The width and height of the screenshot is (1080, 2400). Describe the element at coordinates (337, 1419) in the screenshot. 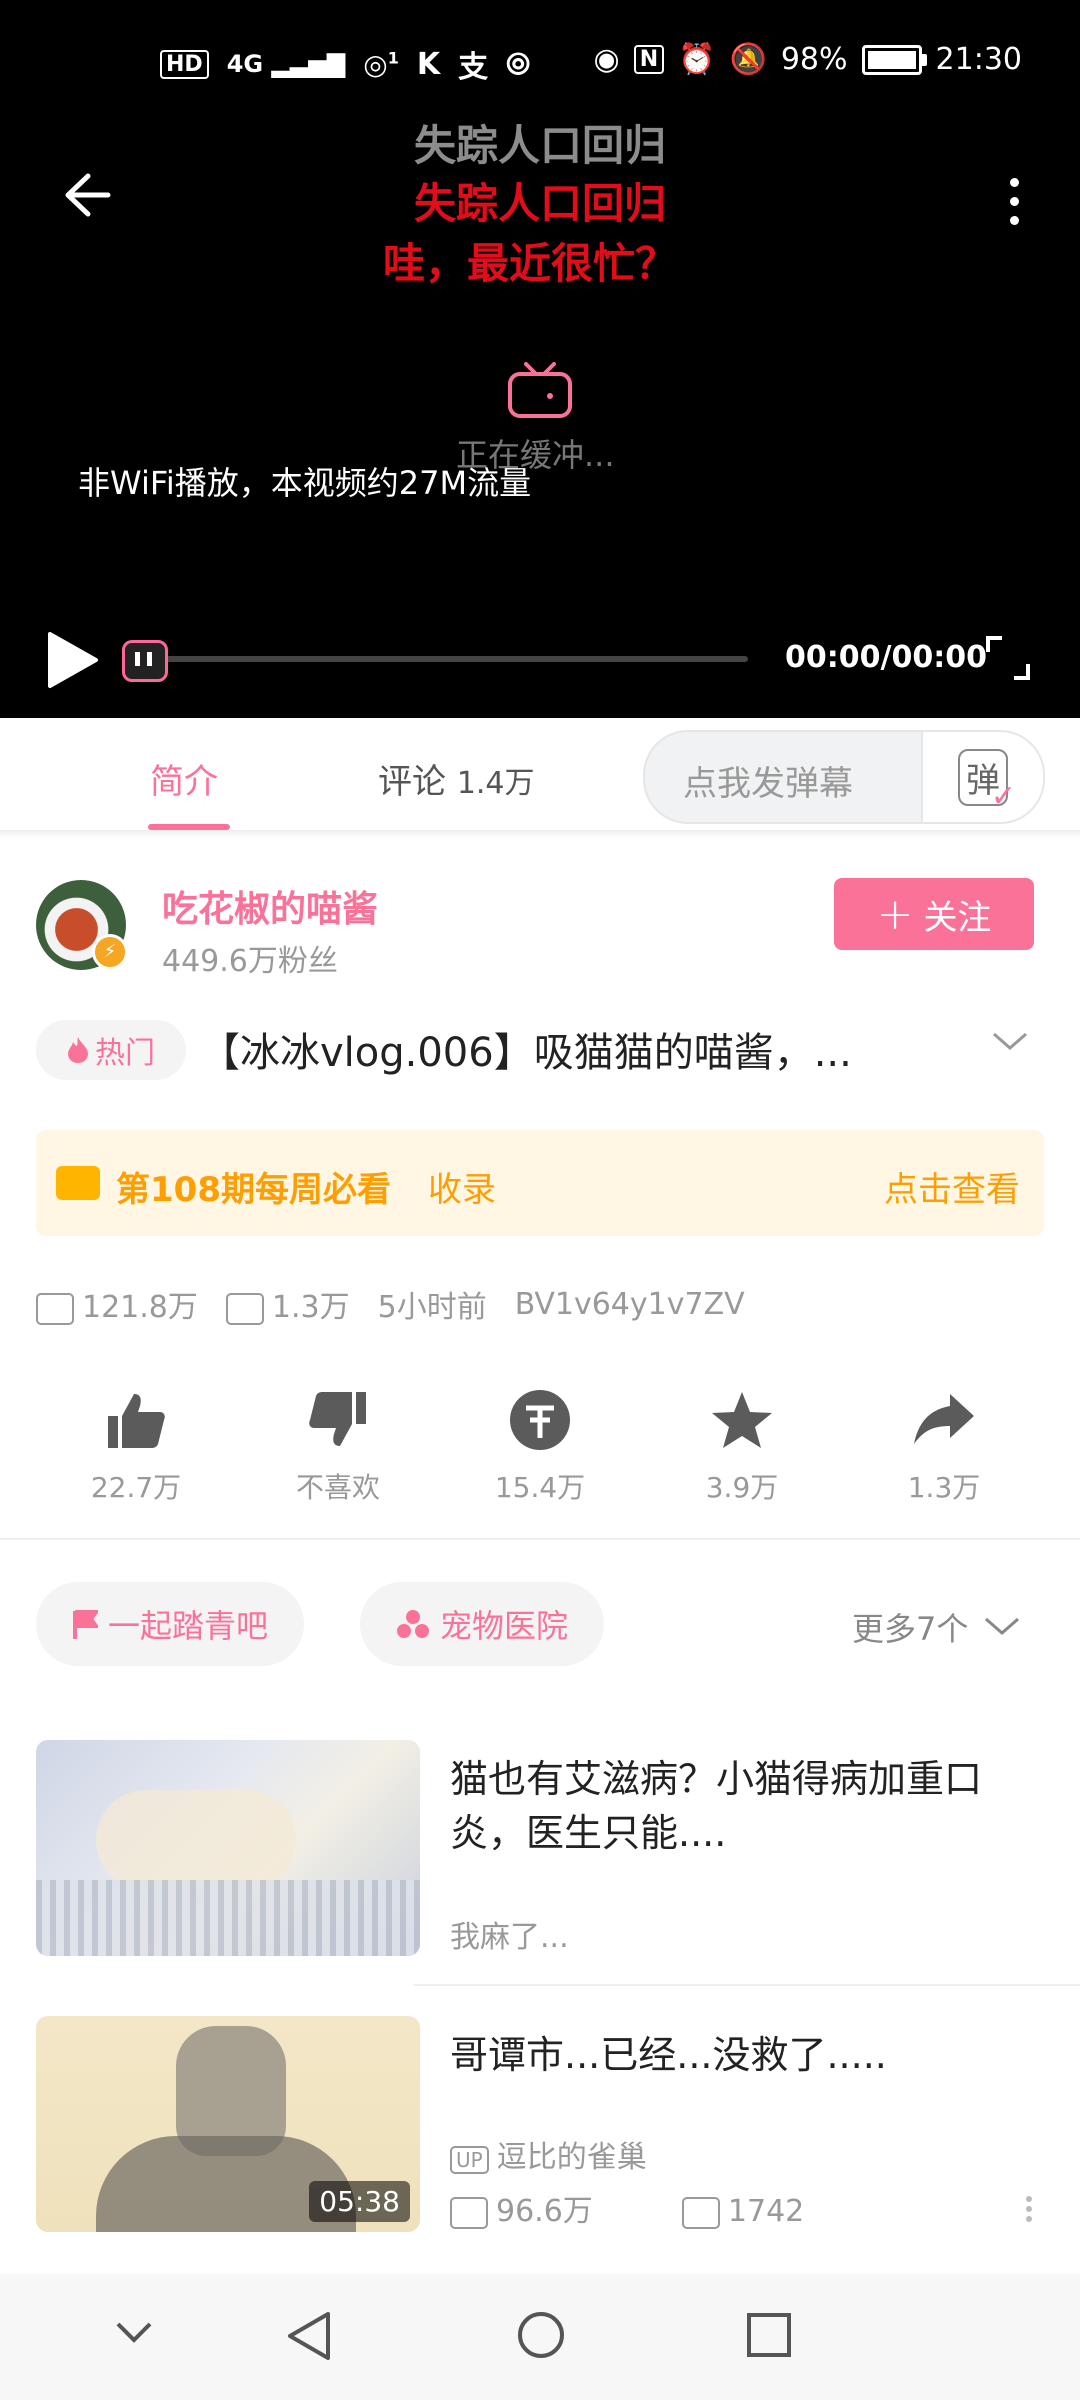

I see `thumbs-down-icon` at that location.